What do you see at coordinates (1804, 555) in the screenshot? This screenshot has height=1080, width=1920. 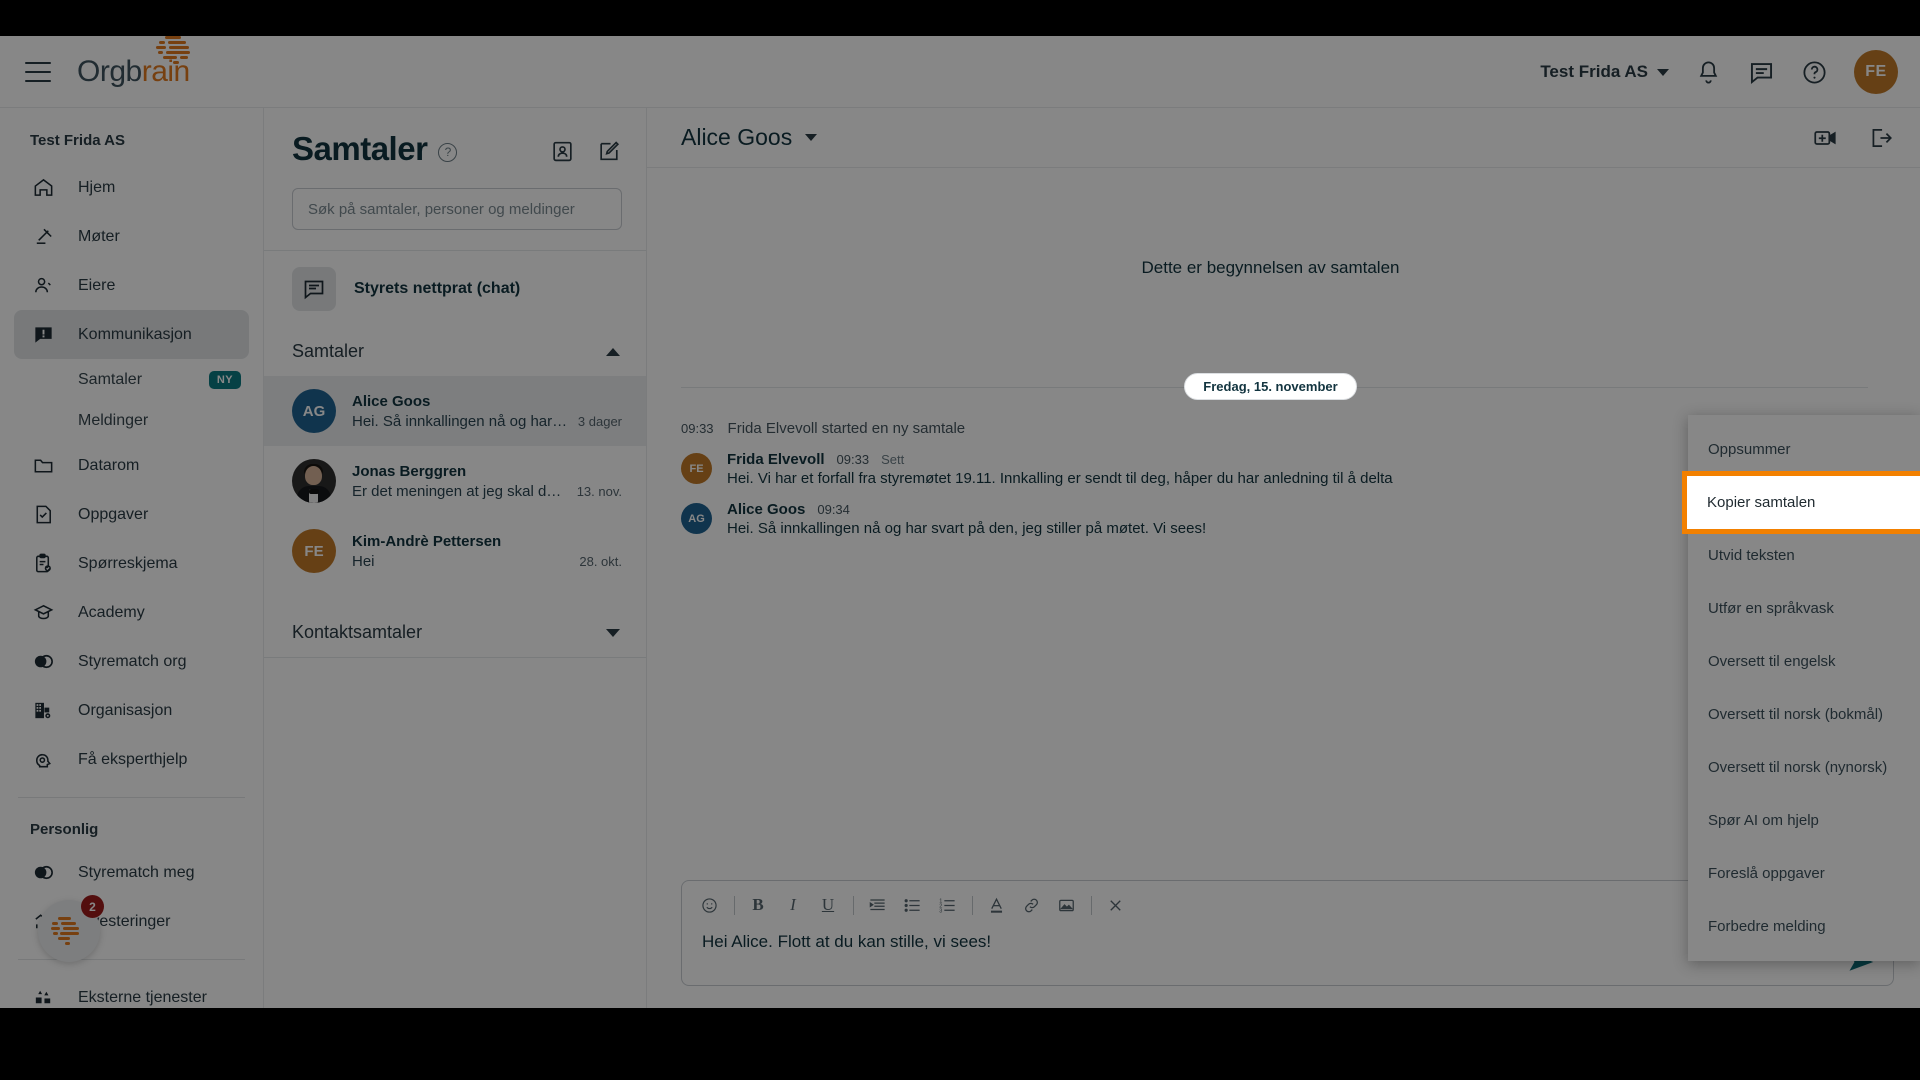 I see `menu-item-utvid-teksten: Utvid teksten` at bounding box center [1804, 555].